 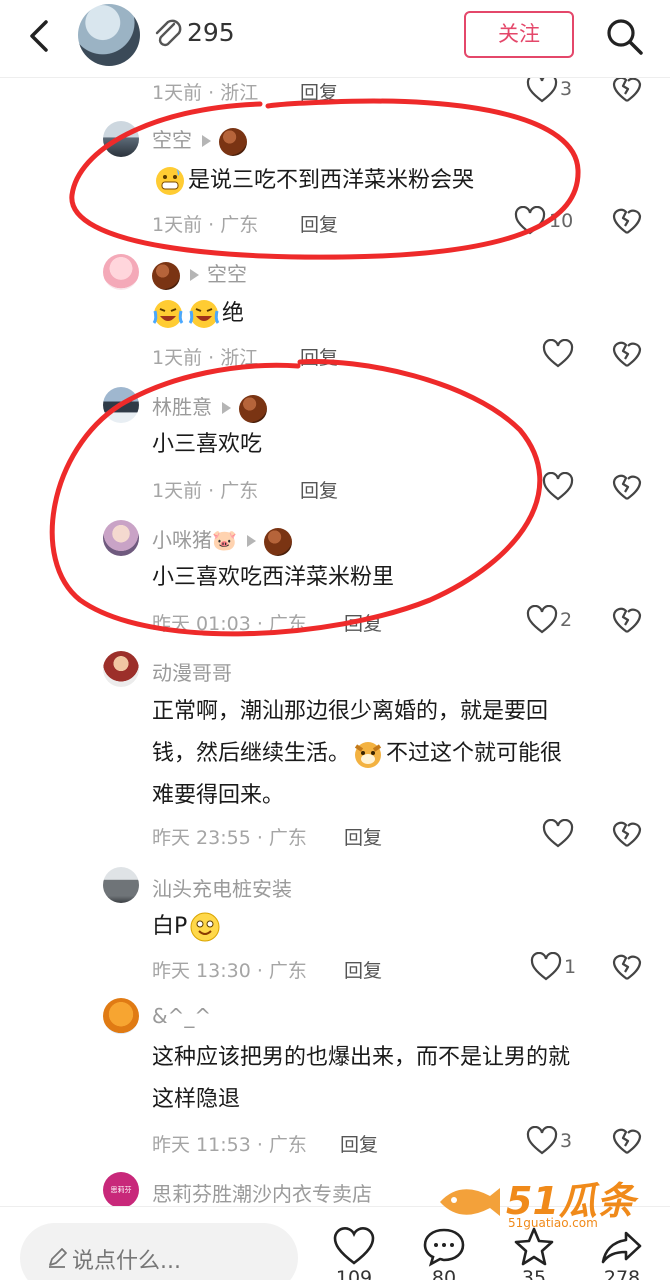 I want to click on commenter-name: 小咪猪🐷, so click(x=222, y=540).